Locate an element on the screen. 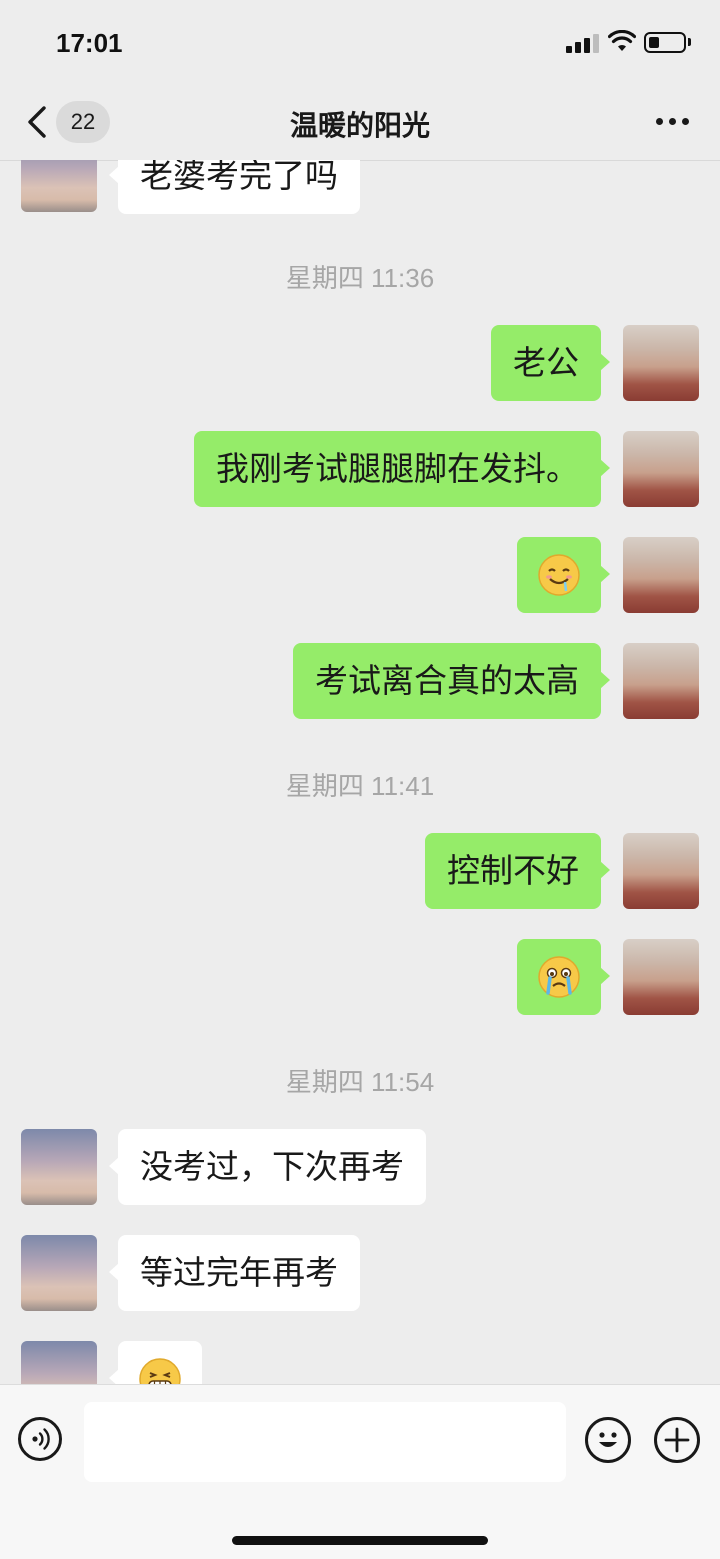 Image resolution: width=720 pixels, height=1559 pixels. plus-icon is located at coordinates (677, 1440).